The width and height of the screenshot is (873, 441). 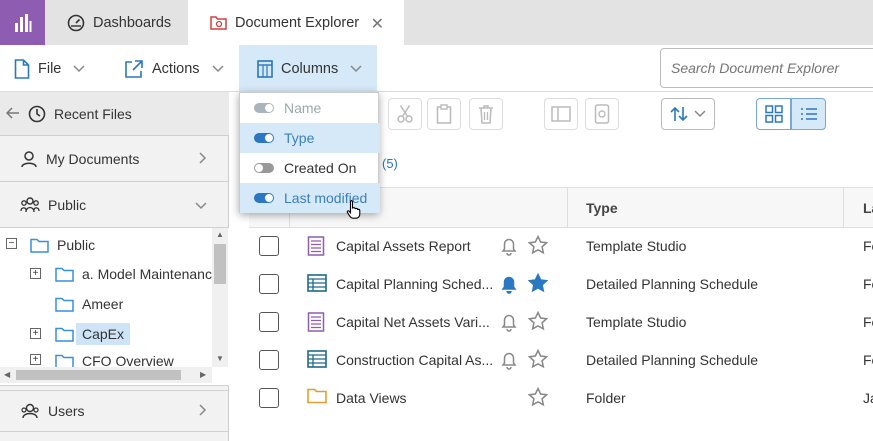 What do you see at coordinates (371, 398) in the screenshot?
I see `file-name: Data Views` at bounding box center [371, 398].